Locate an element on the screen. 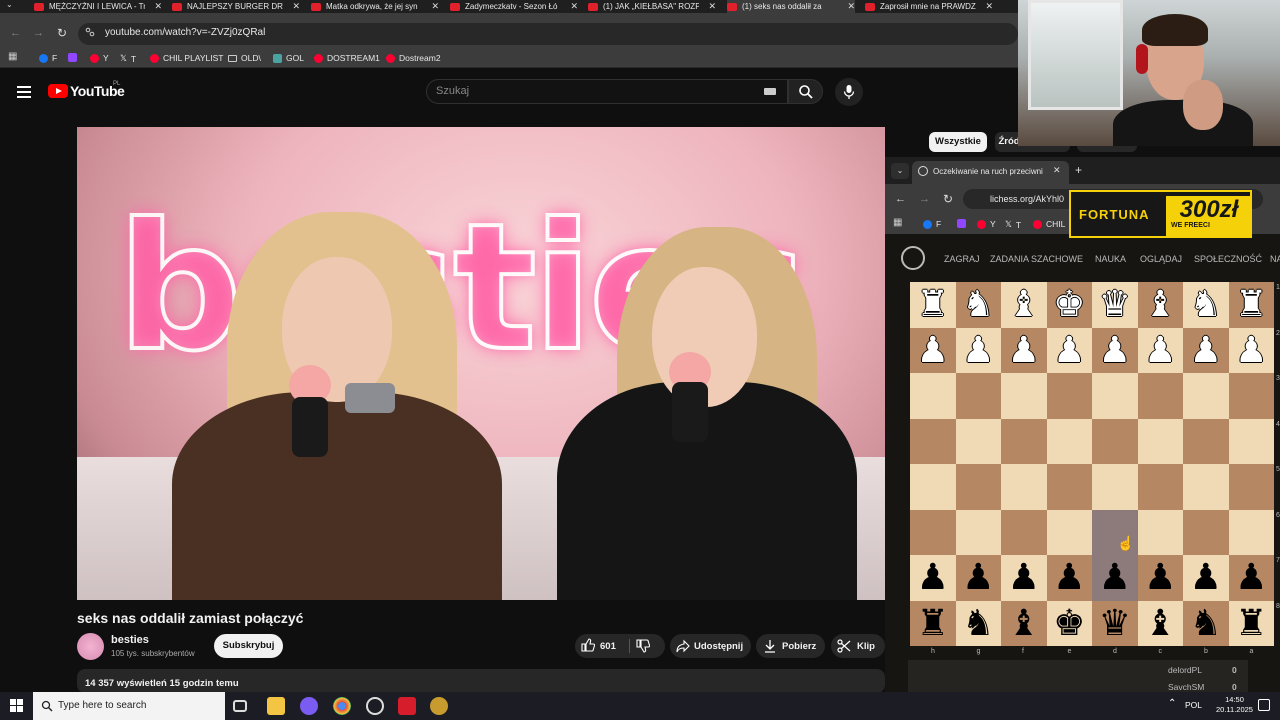 This screenshot has height=720, width=1280. browser-tab: (1) seks nas oddalił za ✕ is located at coordinates (791, 6).